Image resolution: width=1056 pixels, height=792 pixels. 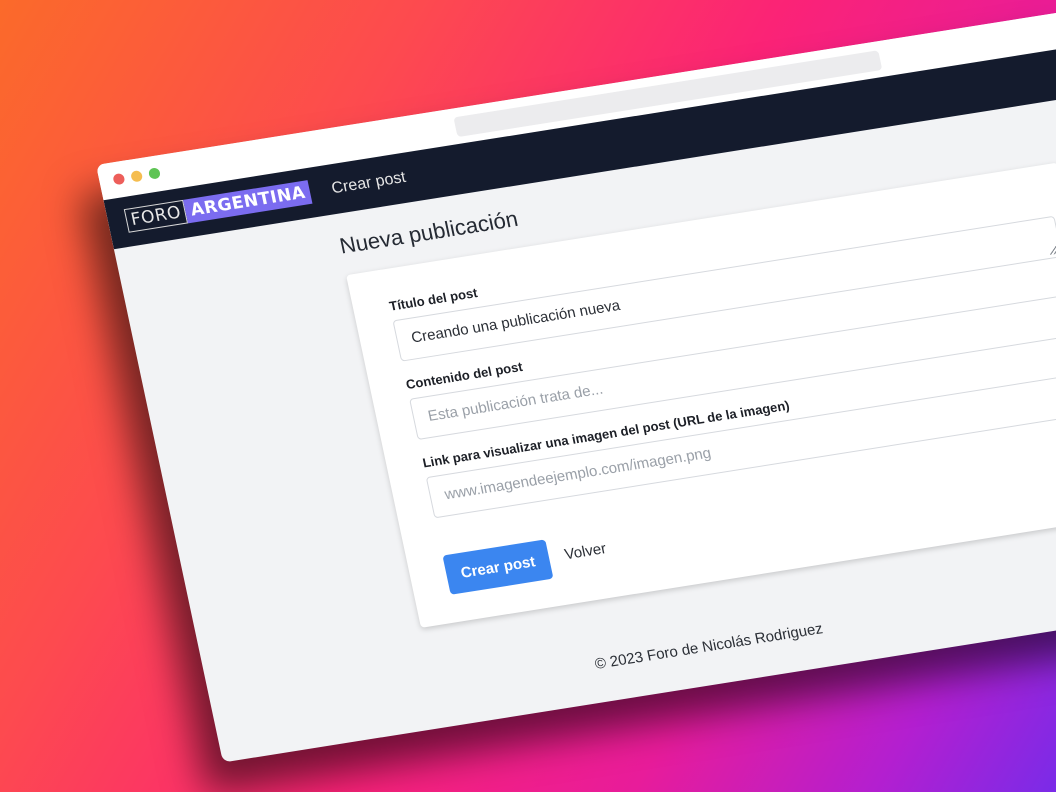 What do you see at coordinates (1052, 250) in the screenshot?
I see `resize-grip-icon` at bounding box center [1052, 250].